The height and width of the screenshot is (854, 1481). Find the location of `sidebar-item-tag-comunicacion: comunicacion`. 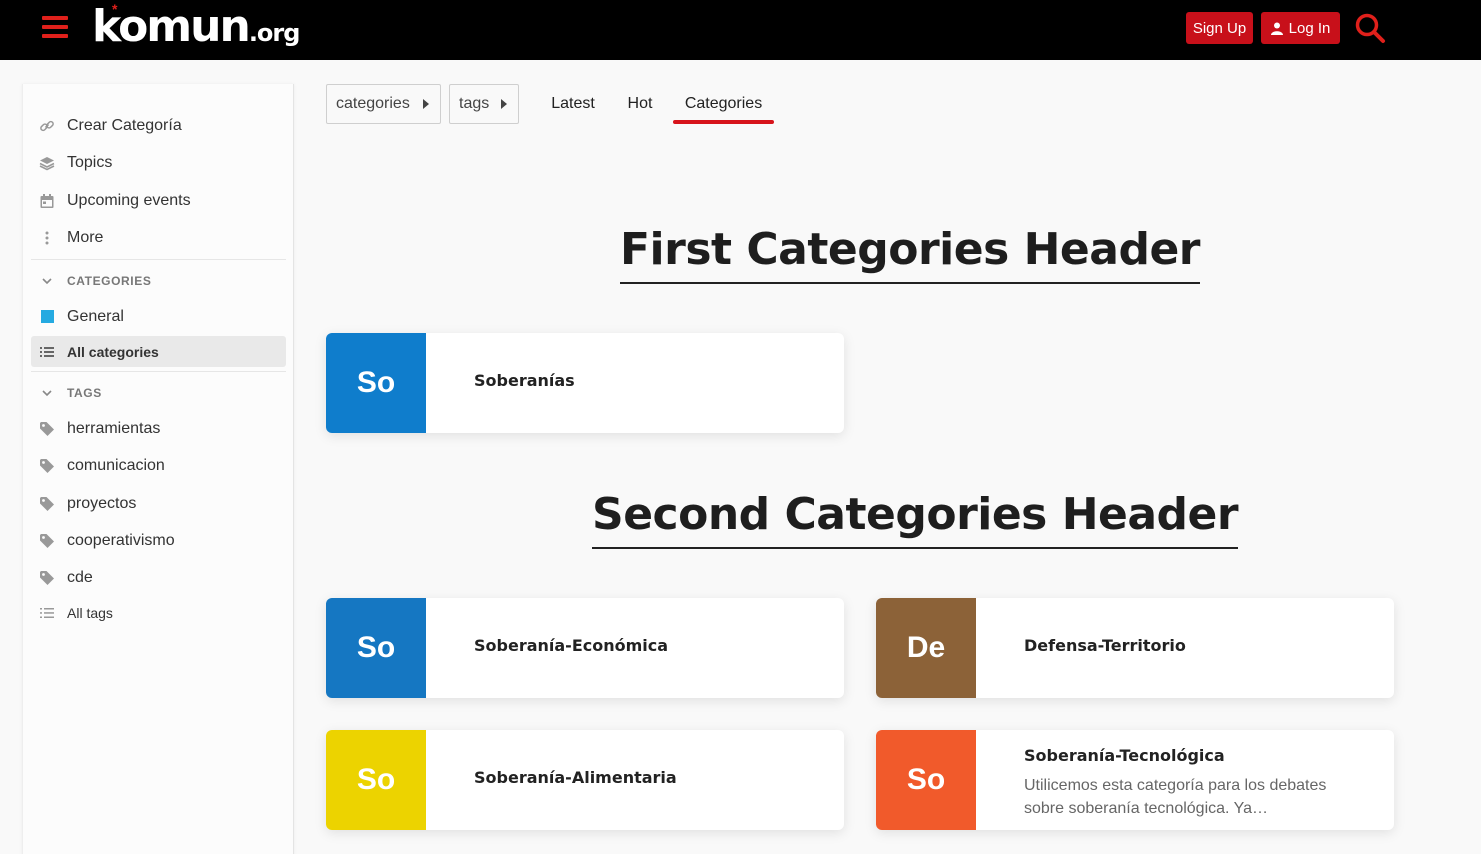

sidebar-item-tag-comunicacion: comunicacion is located at coordinates (158, 465).